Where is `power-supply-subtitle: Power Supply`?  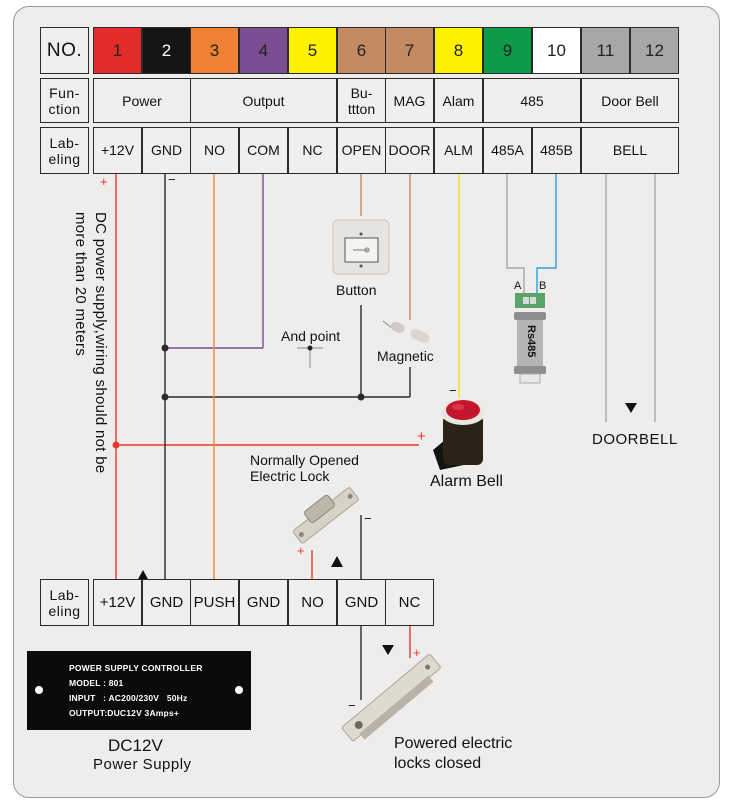 power-supply-subtitle: Power Supply is located at coordinates (142, 764).